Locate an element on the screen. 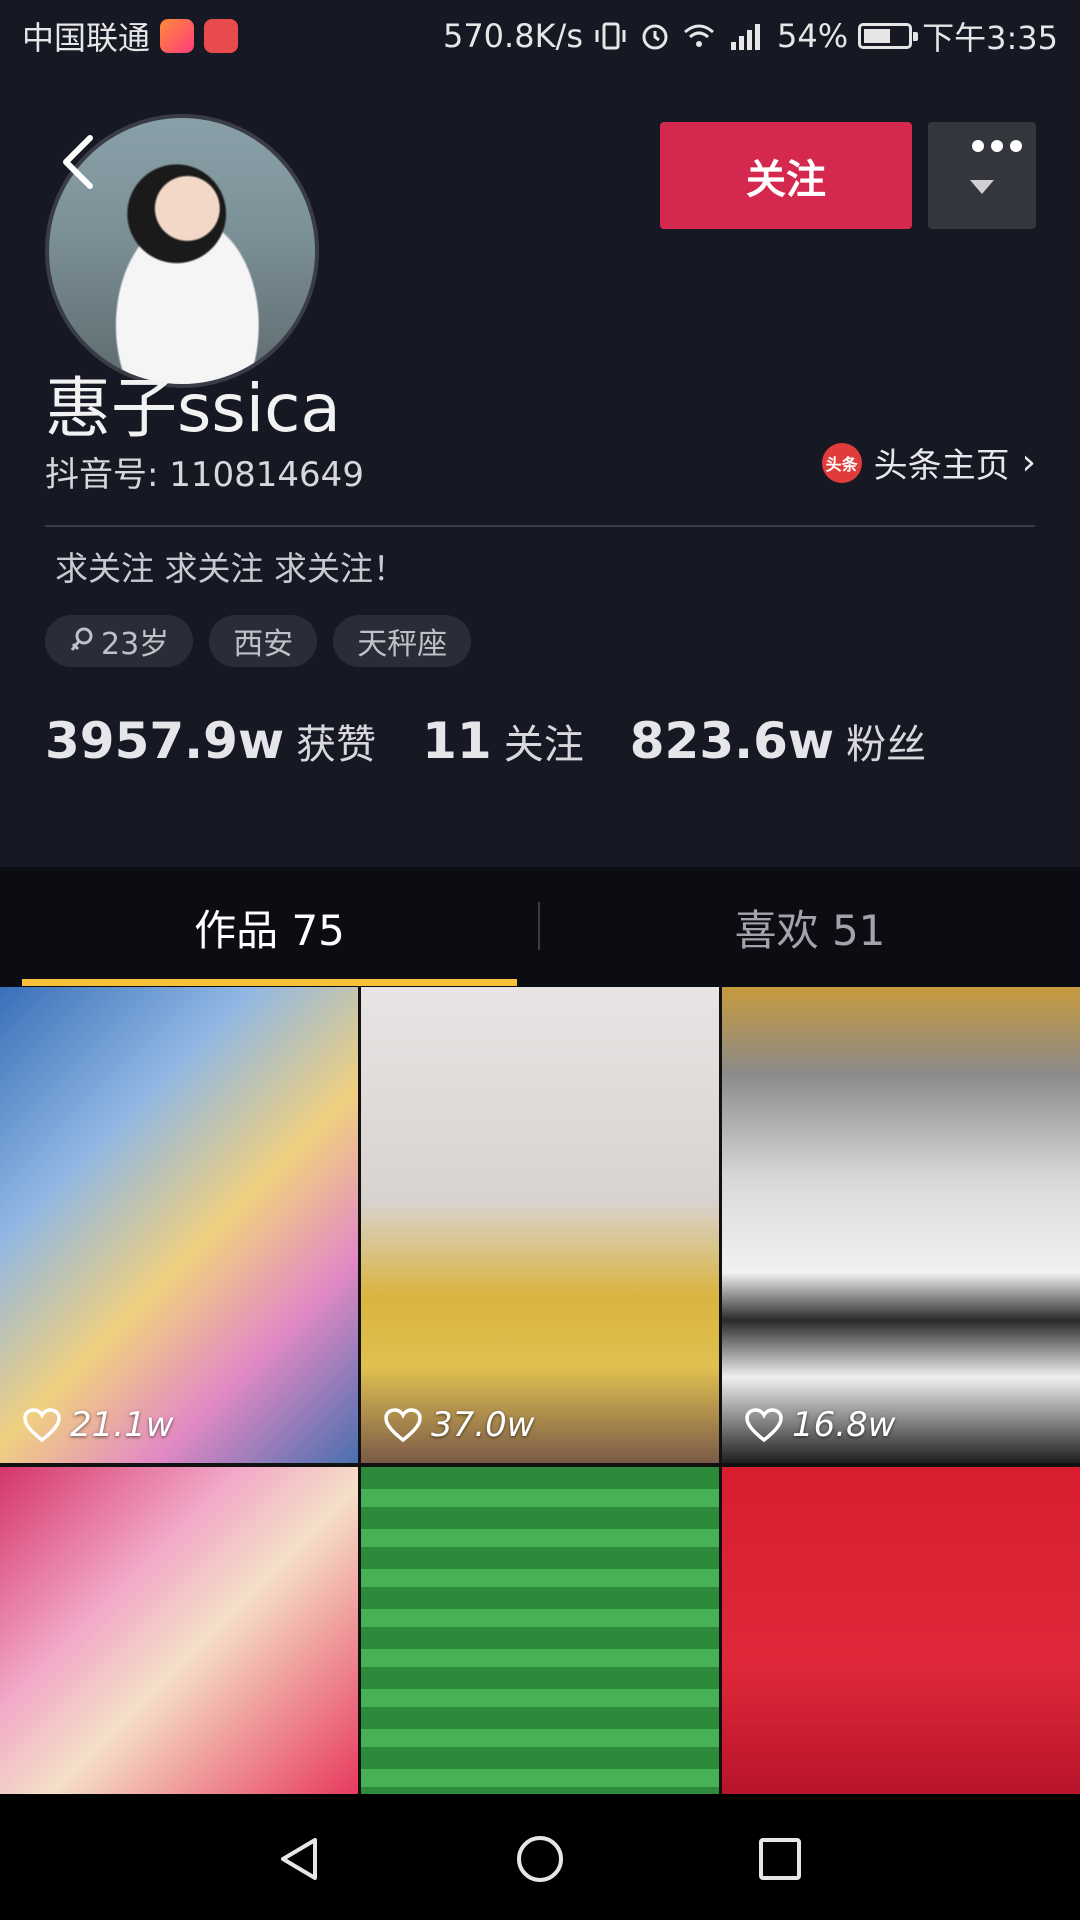 The image size is (1080, 1920). tag-age: 23岁 is located at coordinates (119, 641).